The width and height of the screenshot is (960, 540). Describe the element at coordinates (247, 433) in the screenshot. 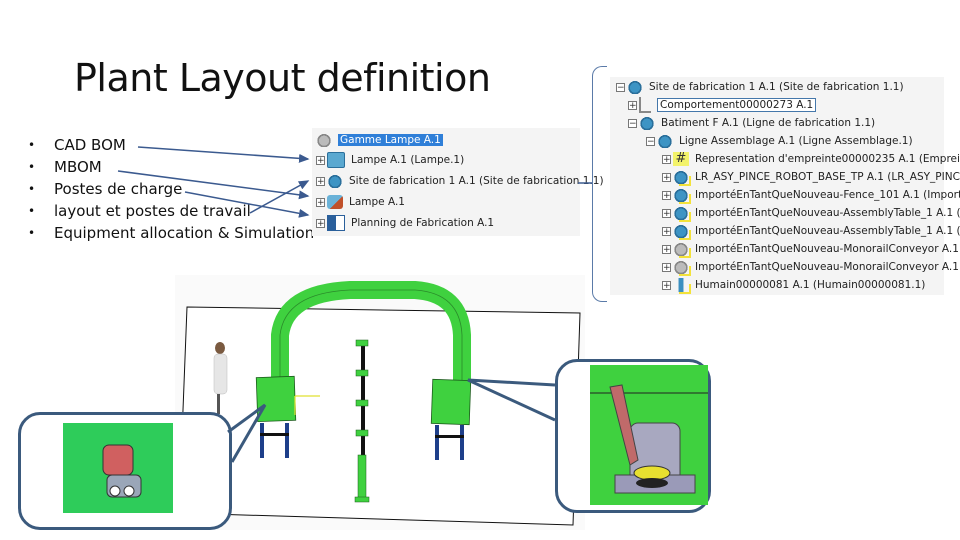

I see `callout-left-pointer` at that location.